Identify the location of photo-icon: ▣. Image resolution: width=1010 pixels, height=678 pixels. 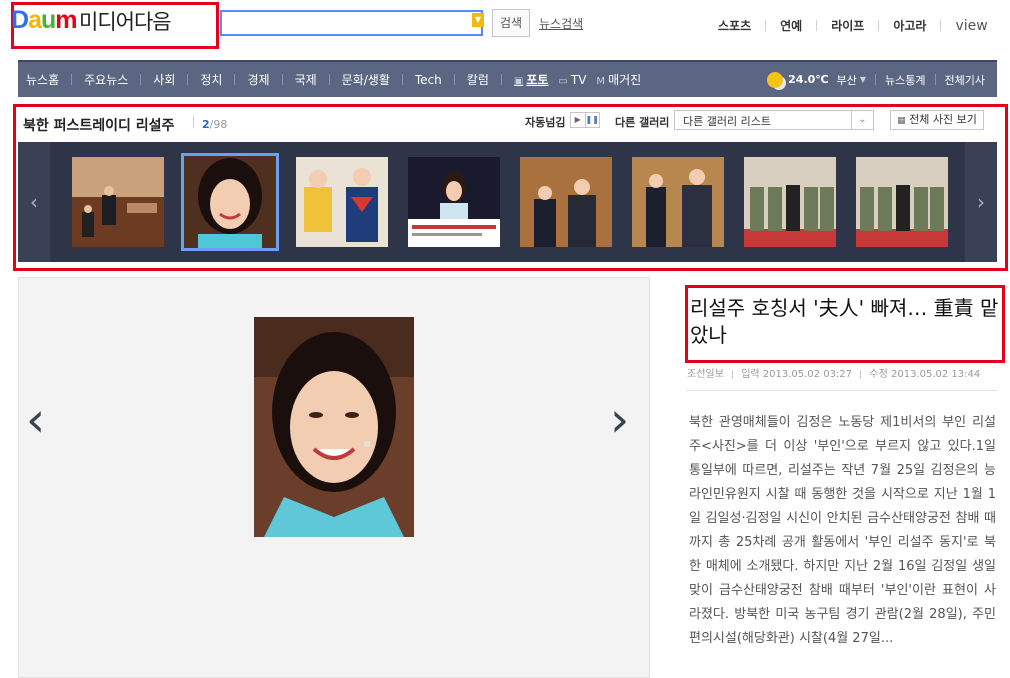
(518, 81).